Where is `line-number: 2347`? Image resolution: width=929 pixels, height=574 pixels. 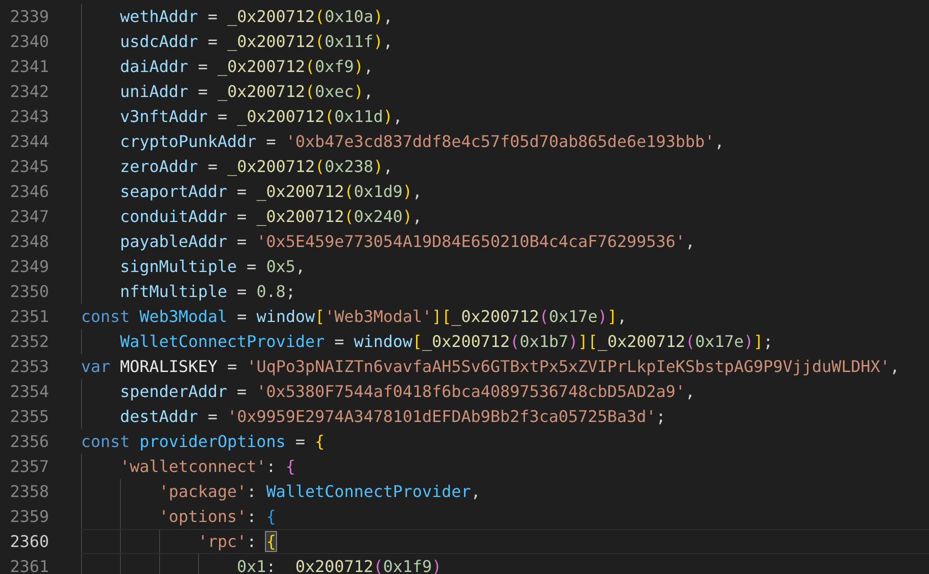 line-number: 2347 is located at coordinates (29, 217).